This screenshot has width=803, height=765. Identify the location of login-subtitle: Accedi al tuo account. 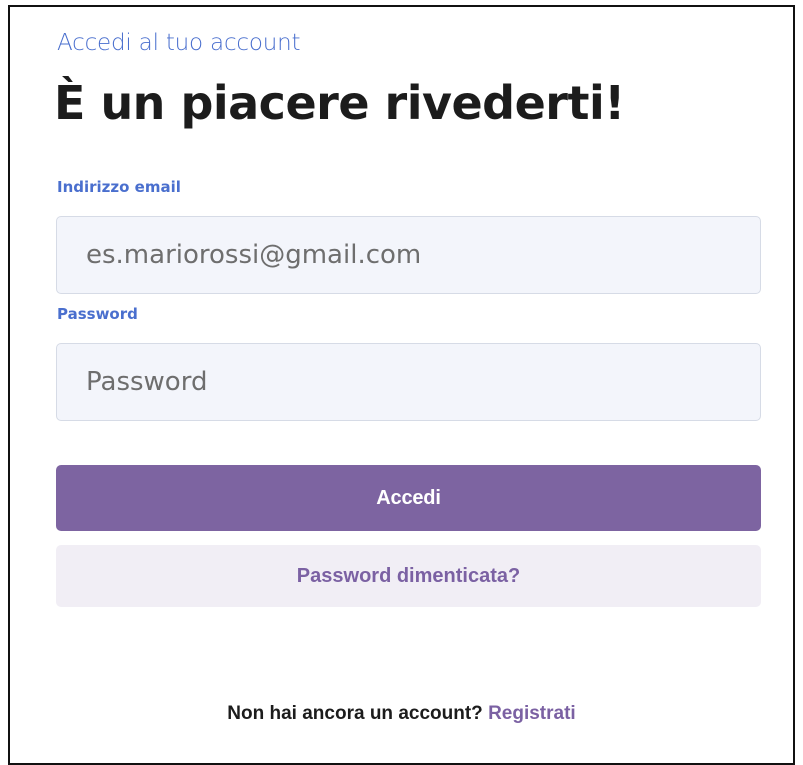
(179, 43).